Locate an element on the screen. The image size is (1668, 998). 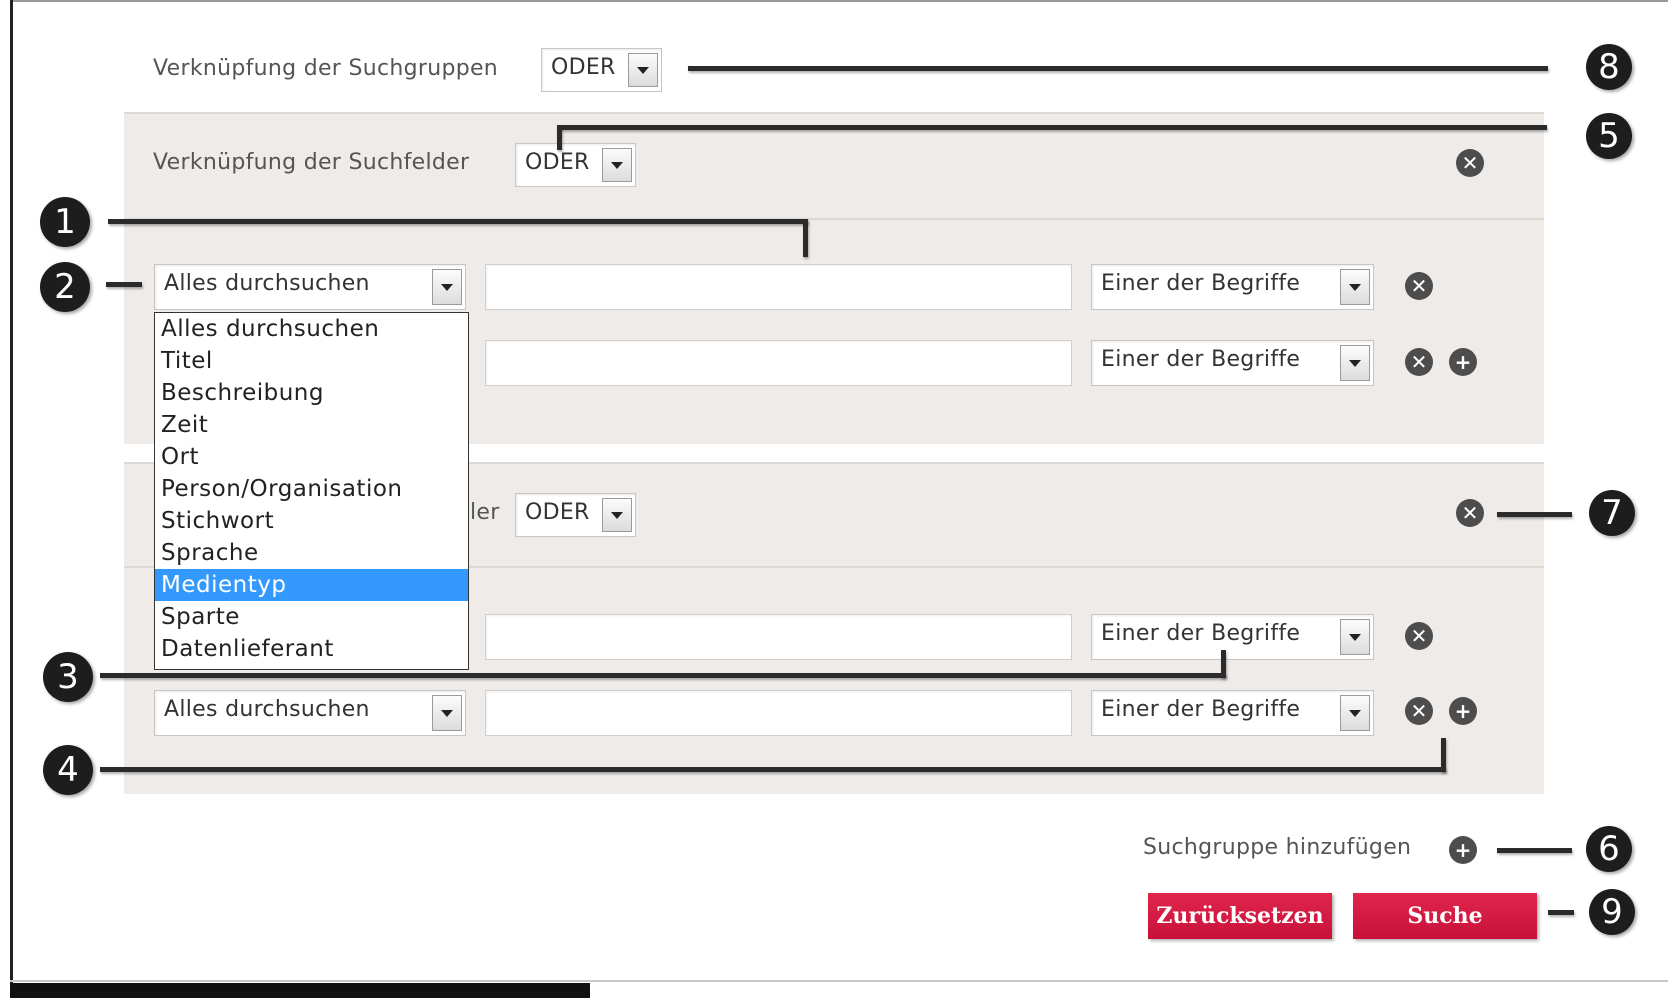
group-1-fields-link-value: ODER is located at coordinates (557, 162).